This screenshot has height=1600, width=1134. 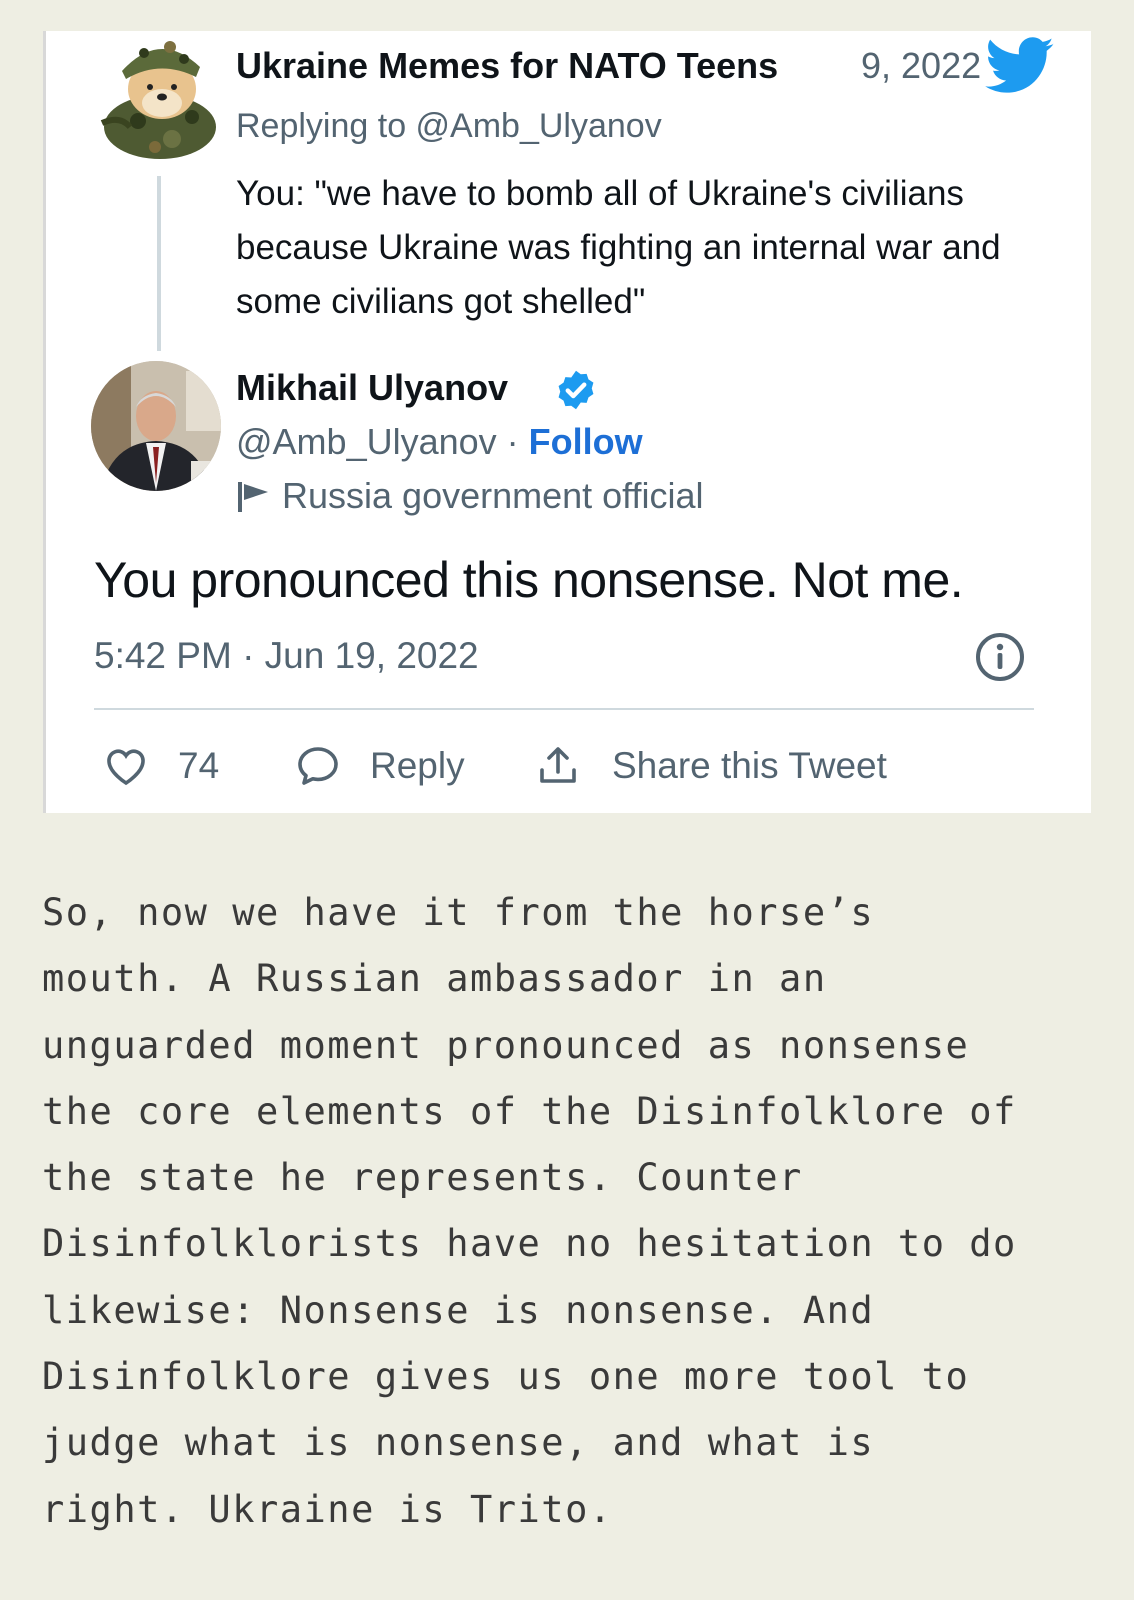 I want to click on reply-author-avatar, so click(x=159, y=97).